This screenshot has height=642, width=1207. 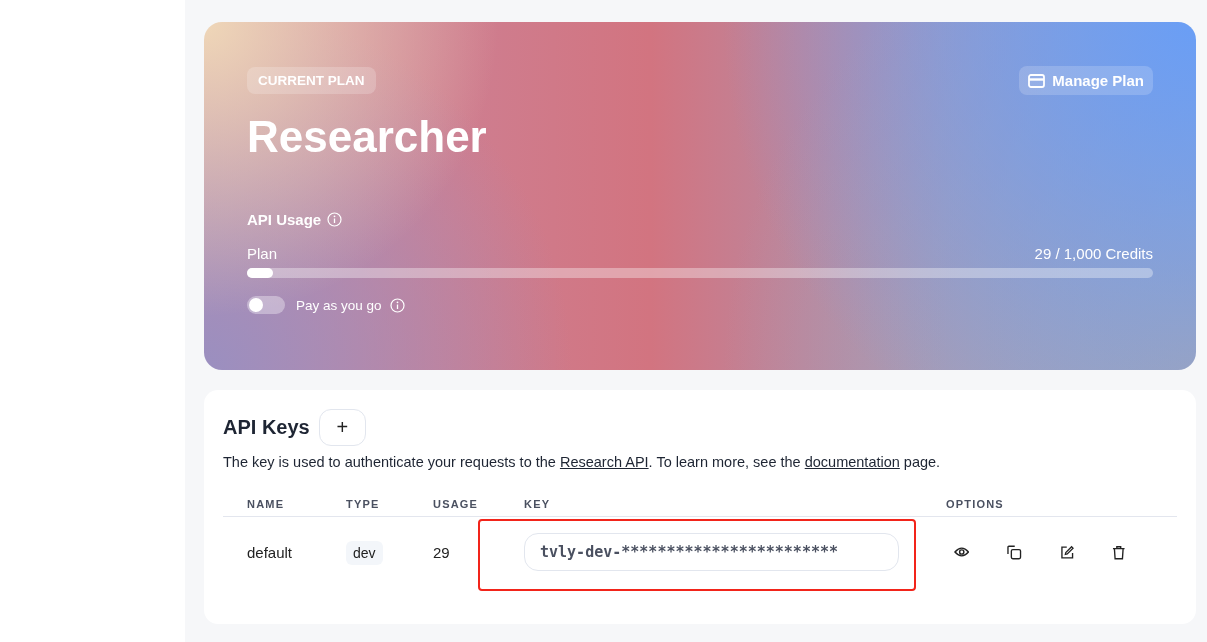 What do you see at coordinates (711, 552) in the screenshot?
I see `api-key-field: tvly-dev-************************` at bounding box center [711, 552].